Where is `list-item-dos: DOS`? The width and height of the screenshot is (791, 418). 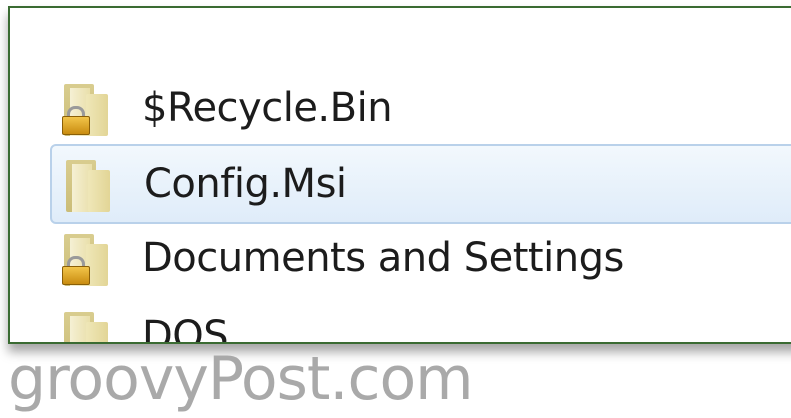
list-item-dos: DOS is located at coordinates (420, 321).